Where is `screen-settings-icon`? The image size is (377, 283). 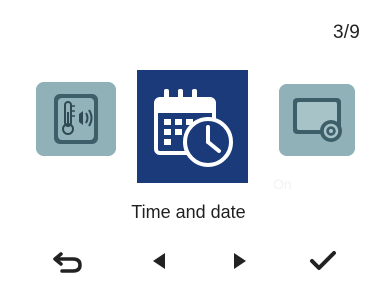 screen-settings-icon is located at coordinates (317, 120).